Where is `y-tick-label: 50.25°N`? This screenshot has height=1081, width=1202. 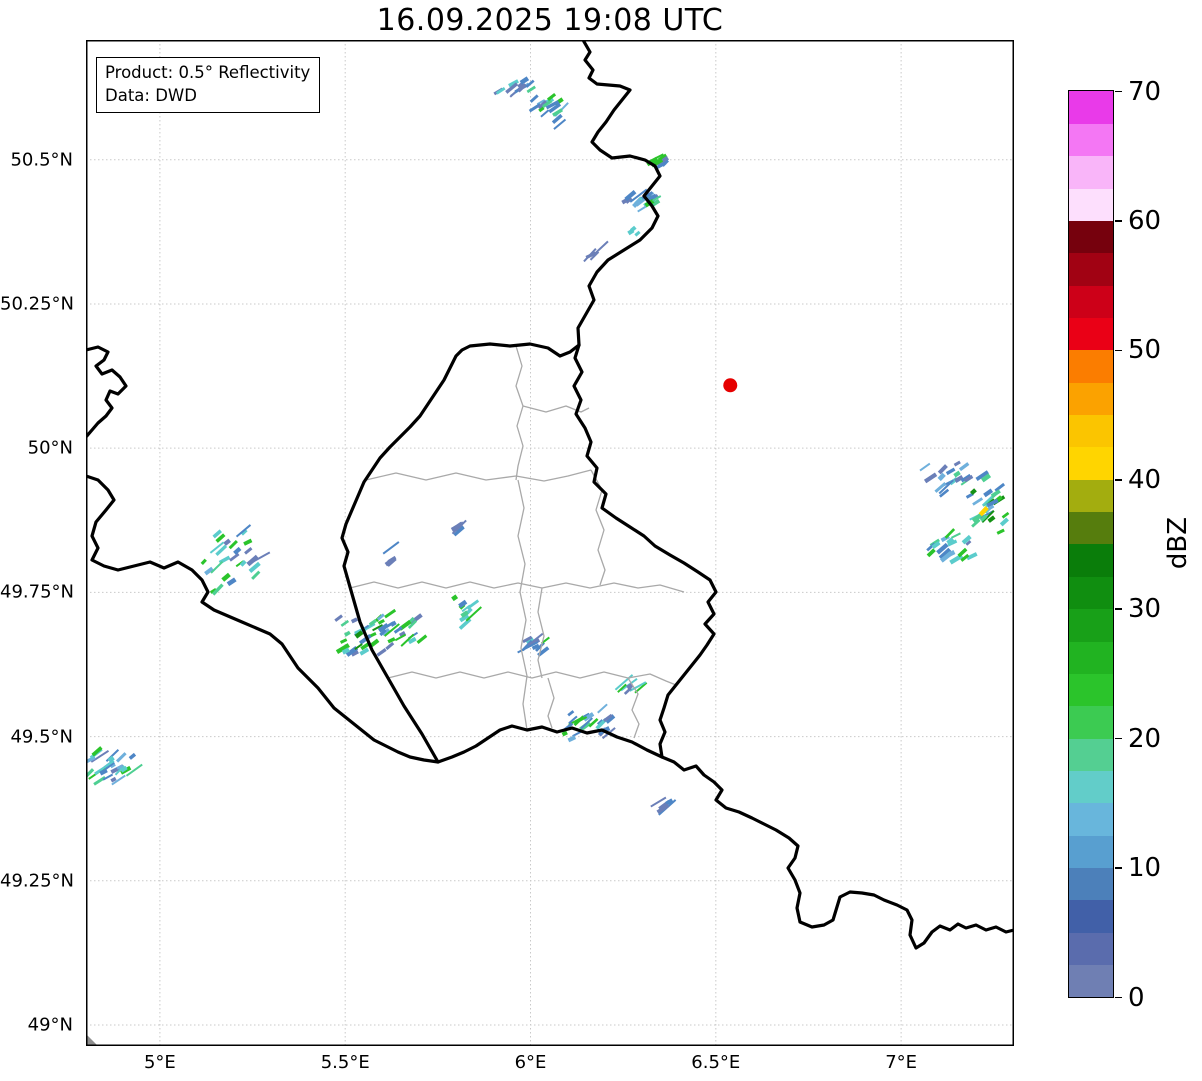
y-tick-label: 50.25°N is located at coordinates (37, 304).